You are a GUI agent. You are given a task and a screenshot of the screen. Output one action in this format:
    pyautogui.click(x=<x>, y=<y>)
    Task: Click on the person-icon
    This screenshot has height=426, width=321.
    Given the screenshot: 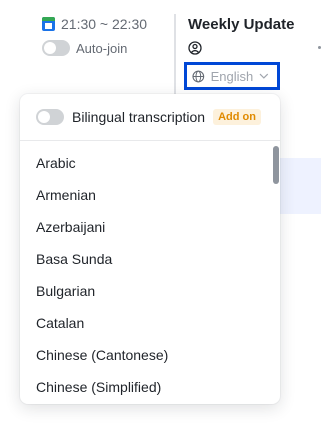 What is the action you would take?
    pyautogui.click(x=195, y=48)
    